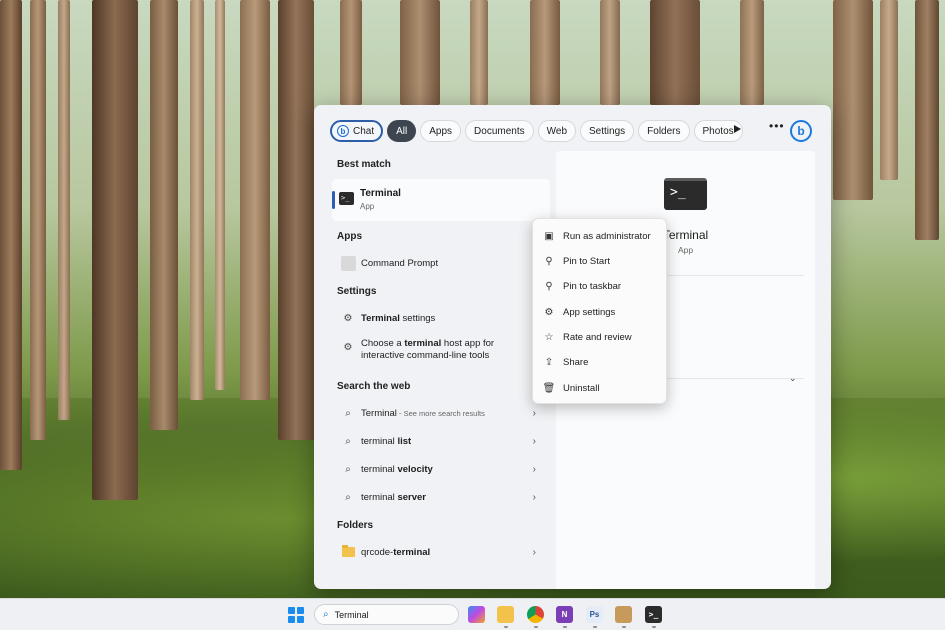 This screenshot has height=630, width=945. I want to click on best-match-item: >_ Terminal App, so click(441, 200).